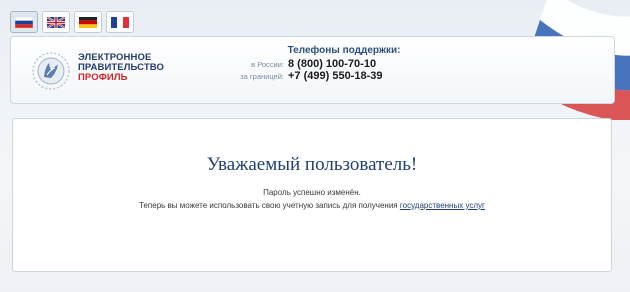 This screenshot has height=292, width=630. Describe the element at coordinates (312, 164) in the screenshot. I see `page-title: Уважаемый пользователь!` at that location.